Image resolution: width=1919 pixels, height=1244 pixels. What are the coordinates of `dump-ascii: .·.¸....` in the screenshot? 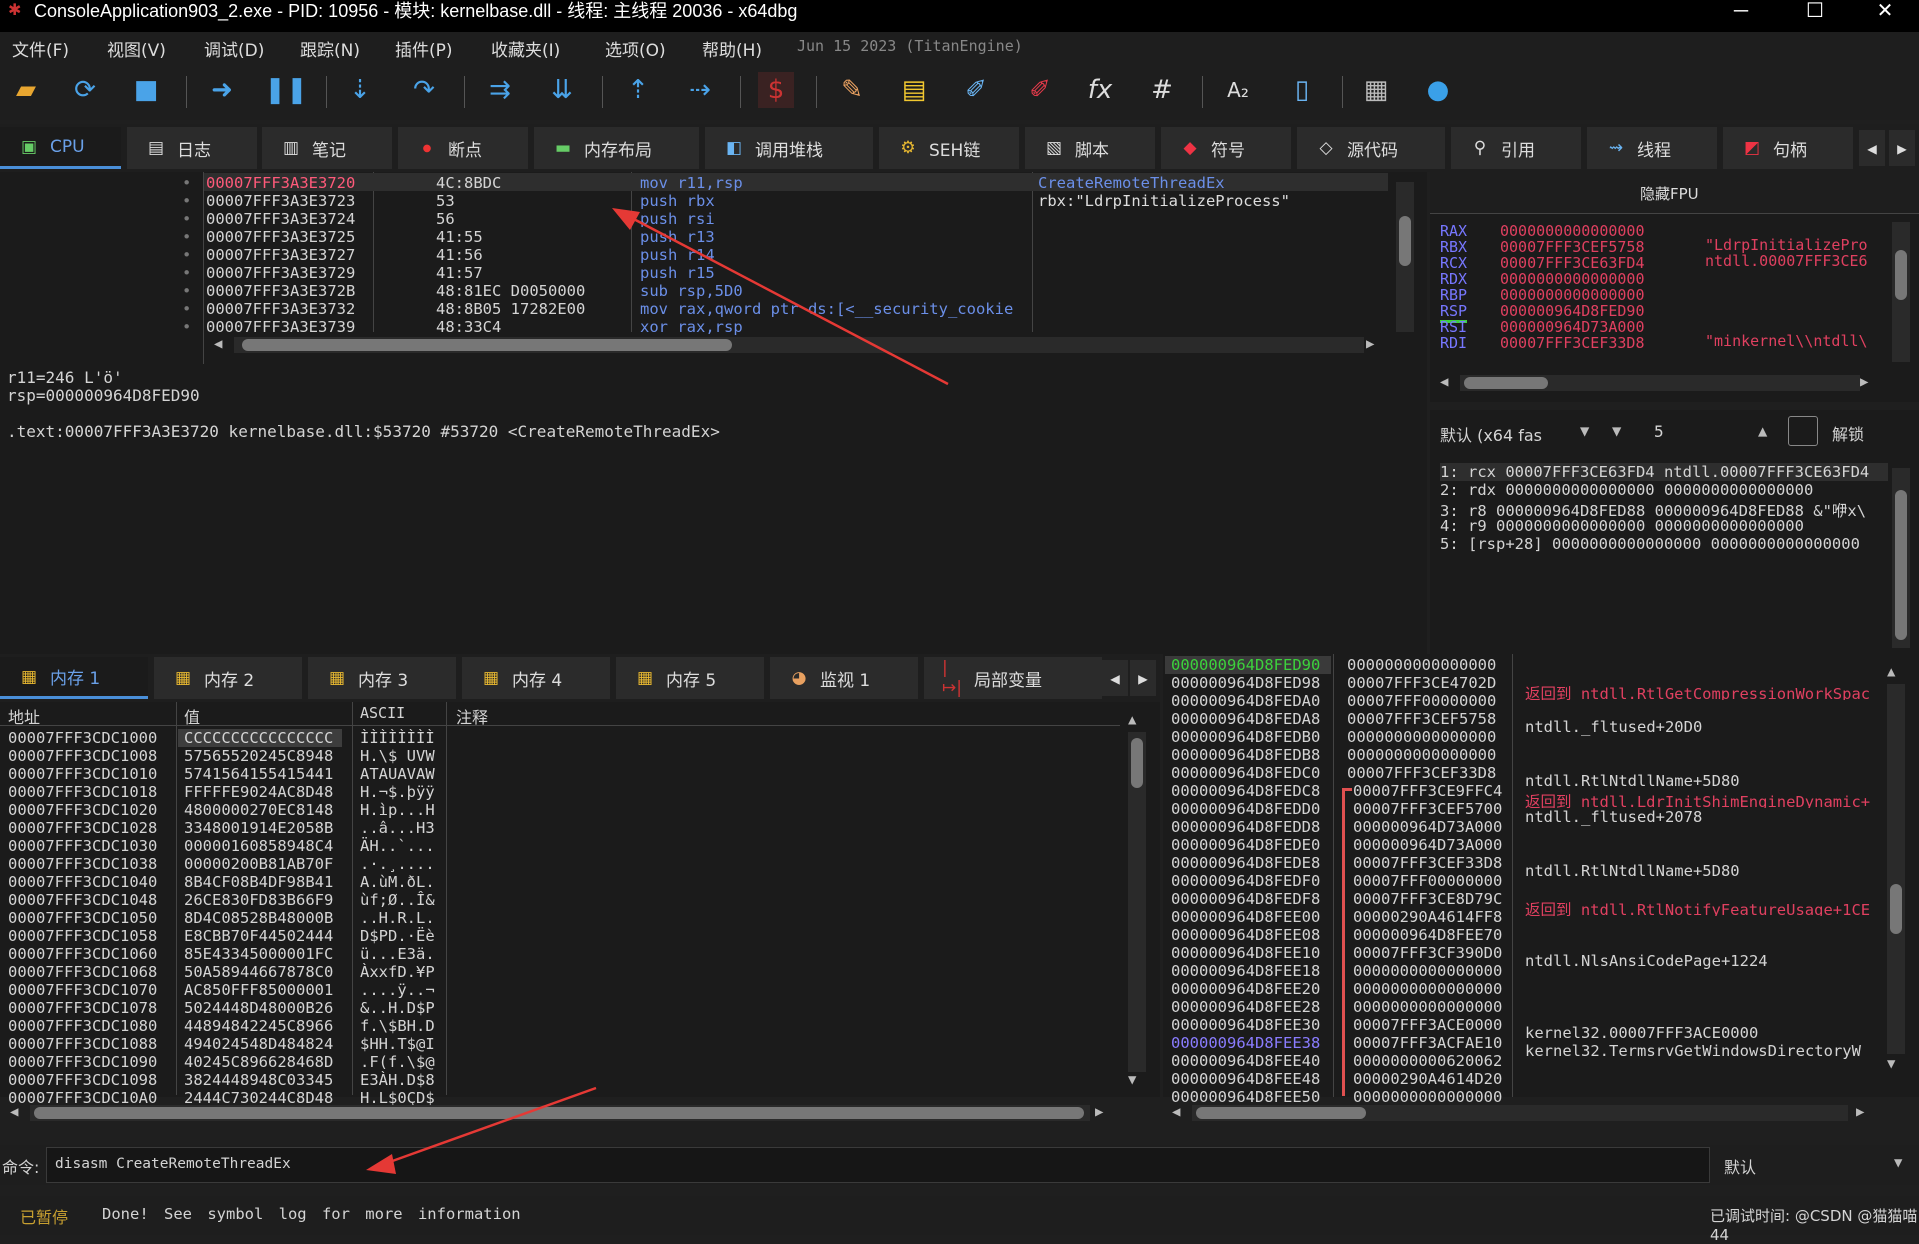 It's located at (397, 864).